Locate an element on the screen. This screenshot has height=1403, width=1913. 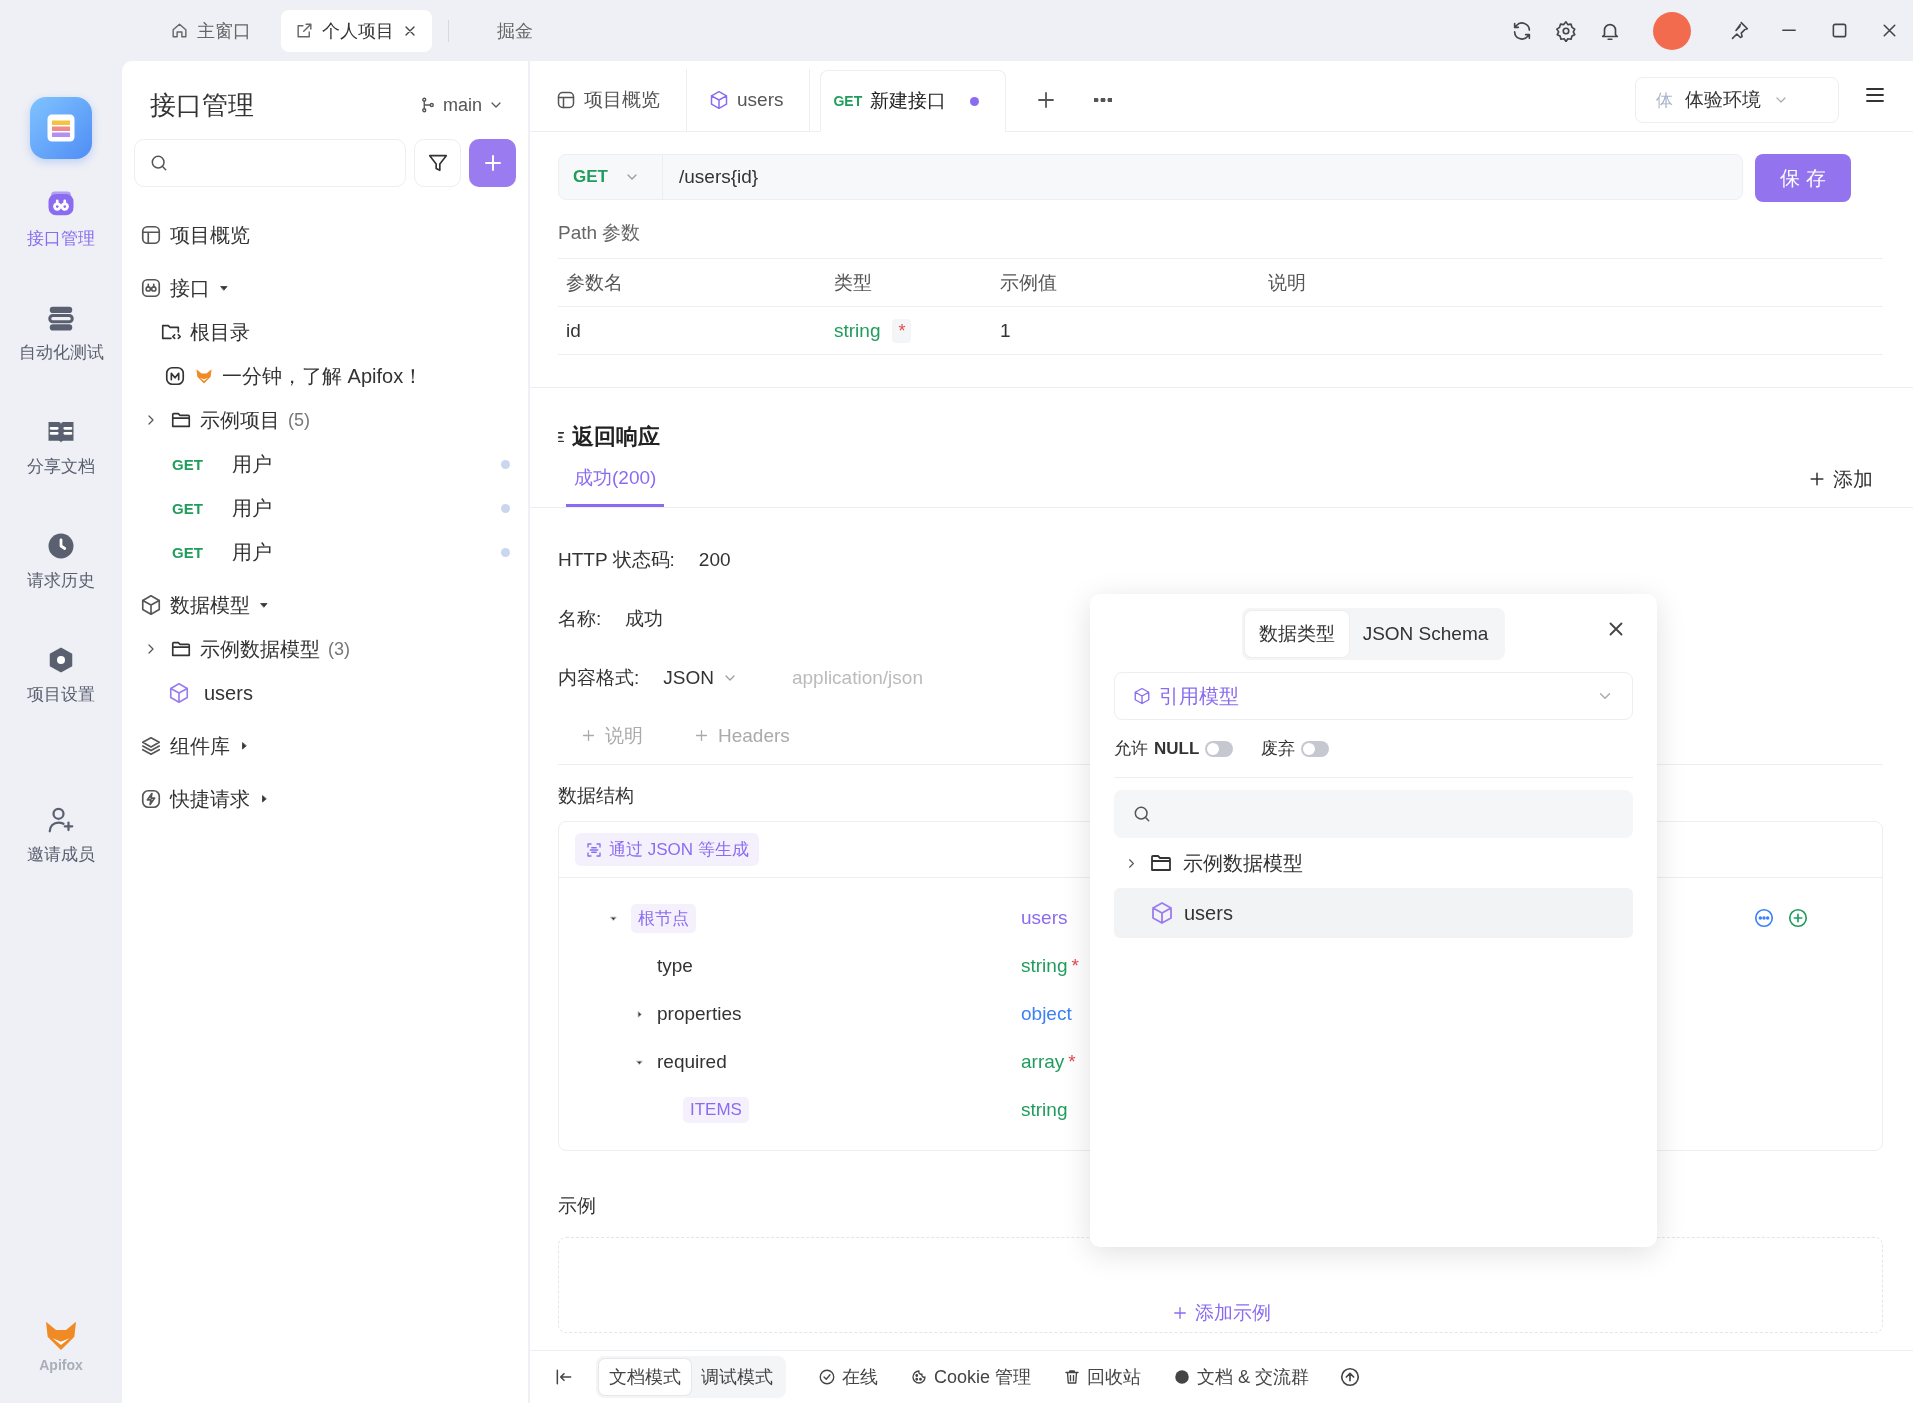
save-button: 保 存 is located at coordinates (1803, 178).